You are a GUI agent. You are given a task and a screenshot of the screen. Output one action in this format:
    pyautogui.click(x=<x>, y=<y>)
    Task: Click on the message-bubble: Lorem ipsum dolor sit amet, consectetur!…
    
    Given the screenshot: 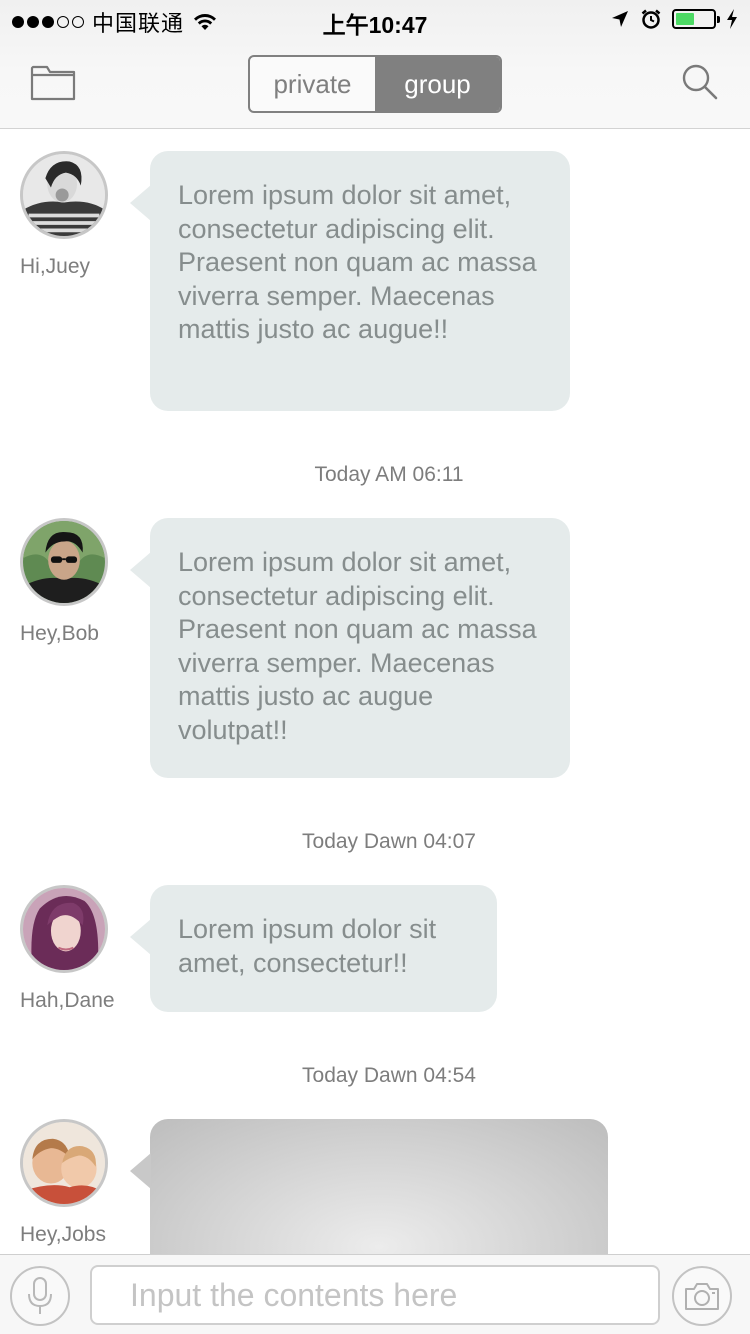 What is the action you would take?
    pyautogui.click(x=313, y=948)
    